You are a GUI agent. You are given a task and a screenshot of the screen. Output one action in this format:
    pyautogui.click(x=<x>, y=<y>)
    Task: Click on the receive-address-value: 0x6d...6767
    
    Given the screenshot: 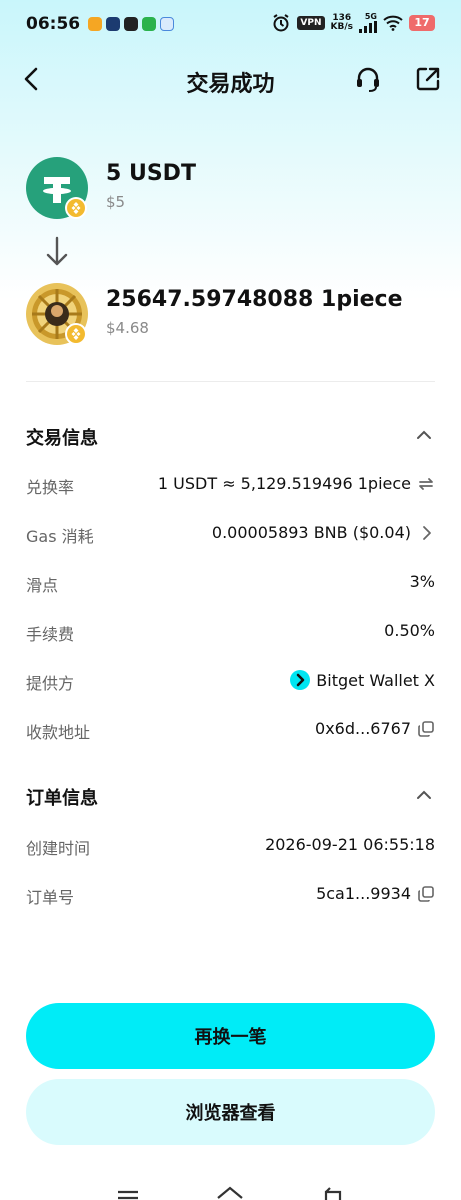 What is the action you would take?
    pyautogui.click(x=375, y=728)
    